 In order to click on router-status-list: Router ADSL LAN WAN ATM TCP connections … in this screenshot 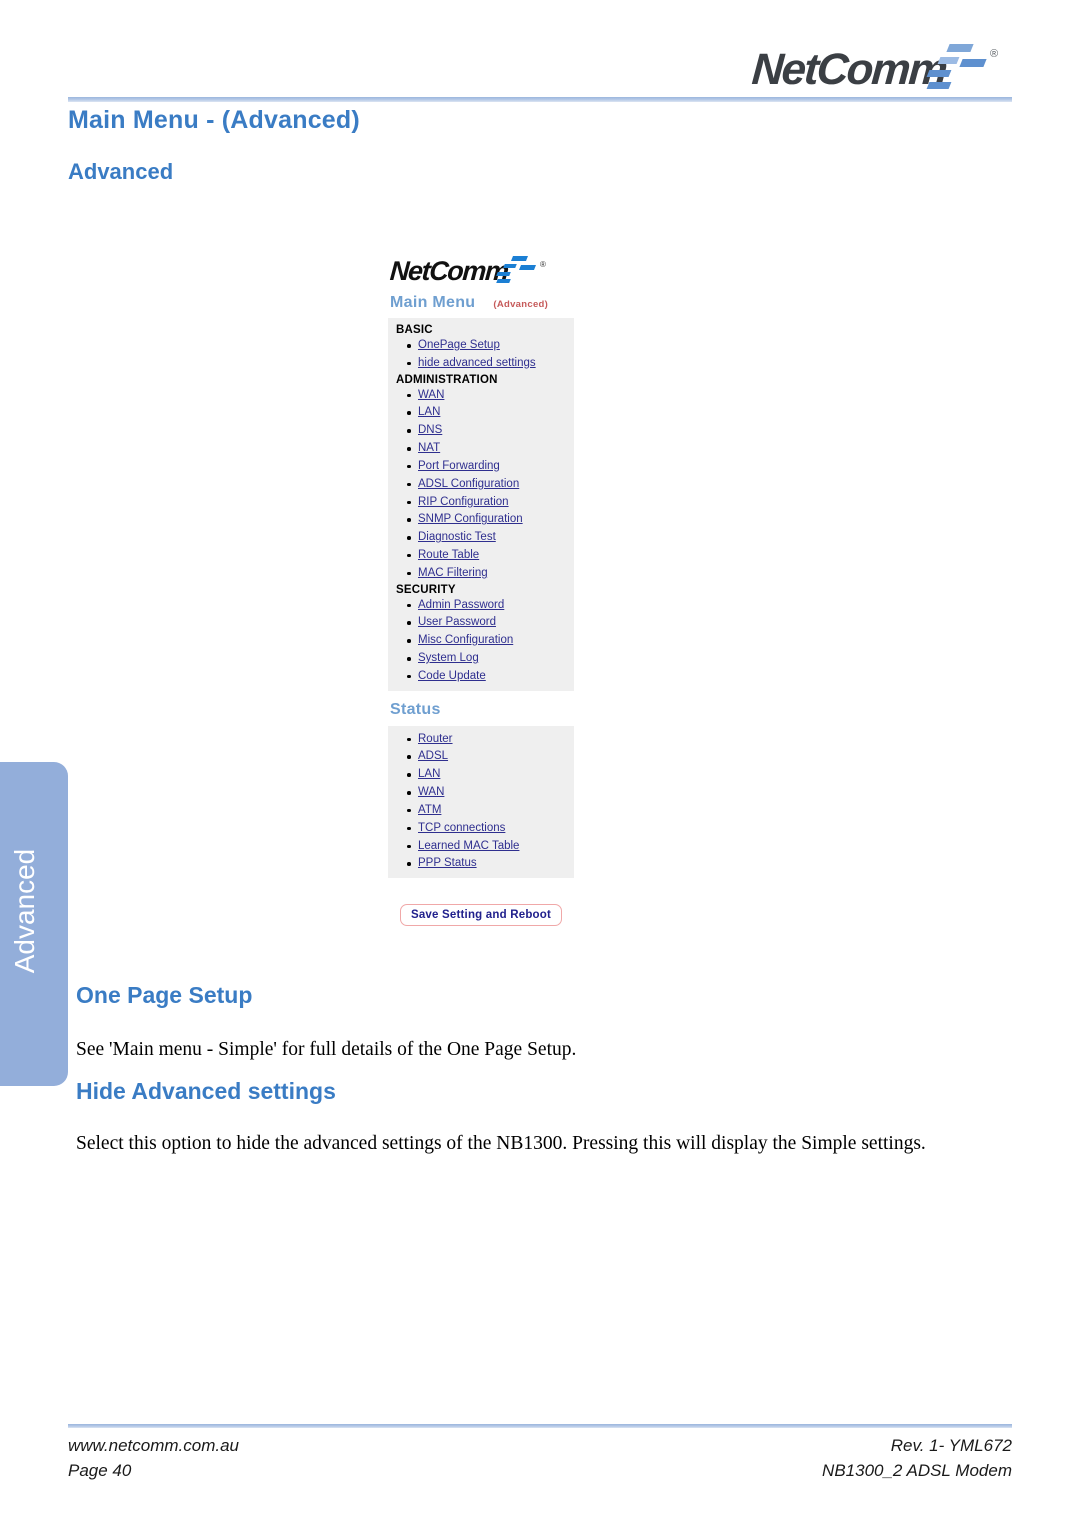, I will do `click(483, 802)`.